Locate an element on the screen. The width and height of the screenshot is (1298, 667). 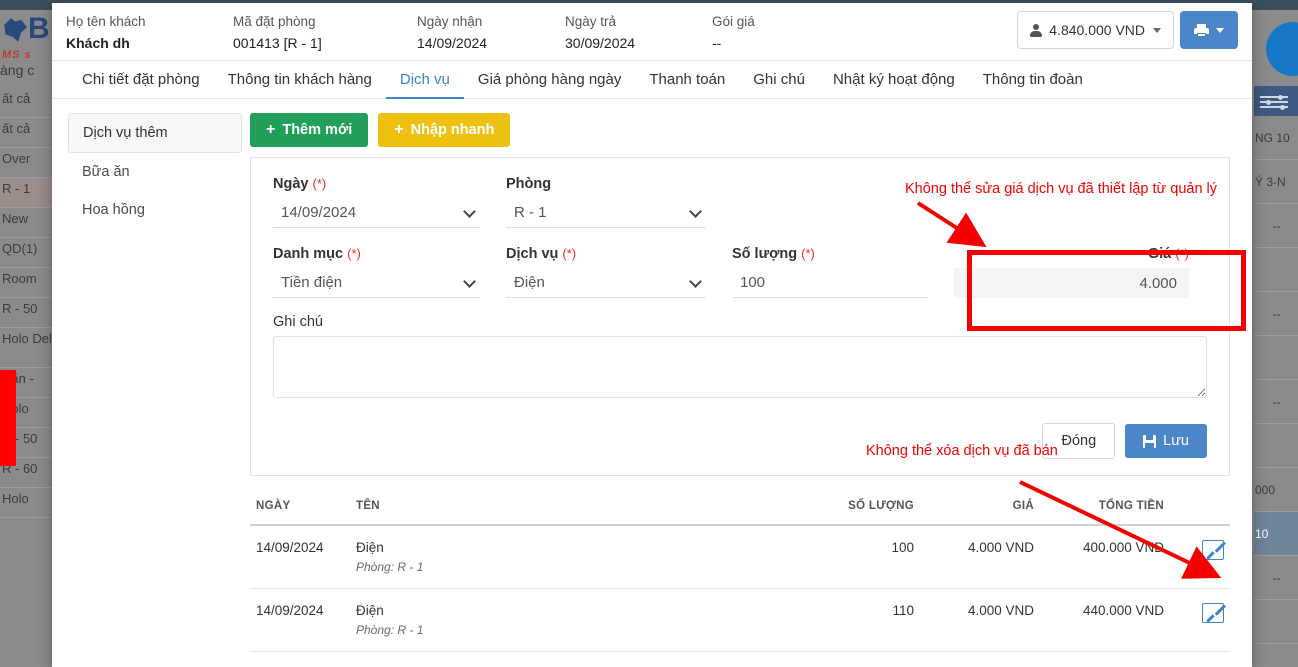
tab-0: Chi tiết đặt phòng is located at coordinates (141, 80).